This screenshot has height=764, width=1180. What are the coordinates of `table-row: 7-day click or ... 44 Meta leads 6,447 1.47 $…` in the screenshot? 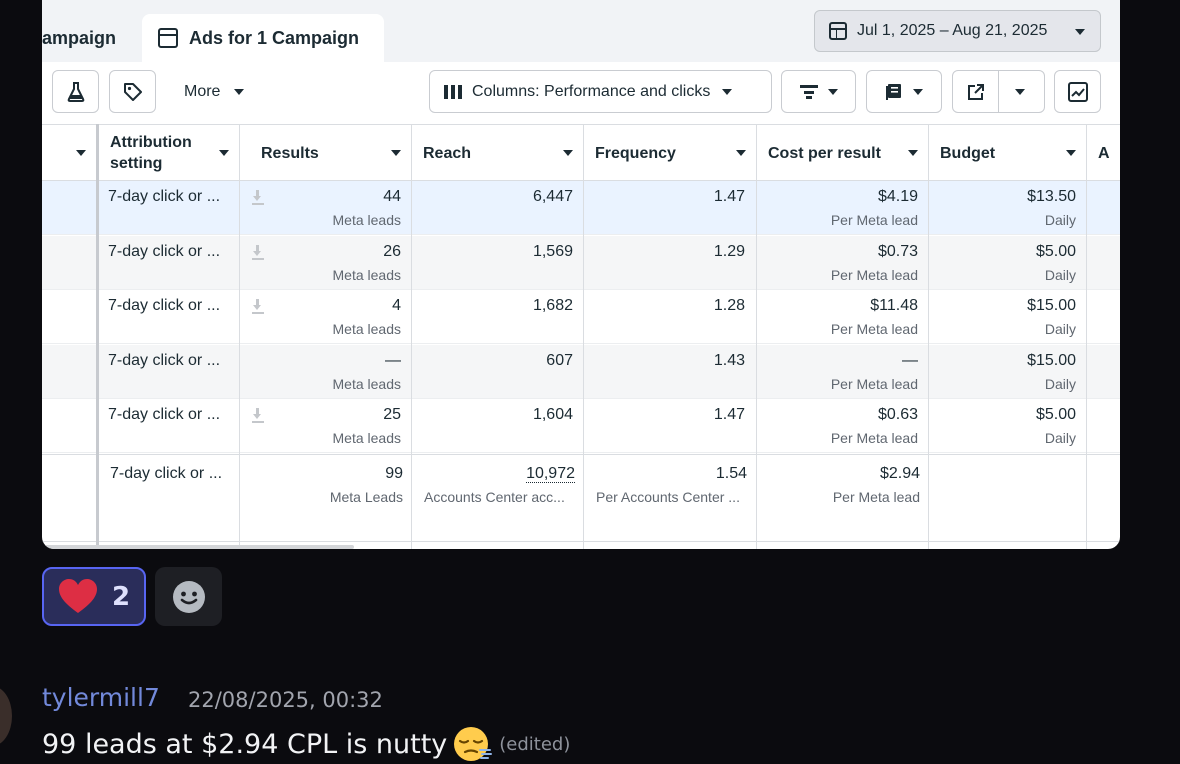 It's located at (581, 208).